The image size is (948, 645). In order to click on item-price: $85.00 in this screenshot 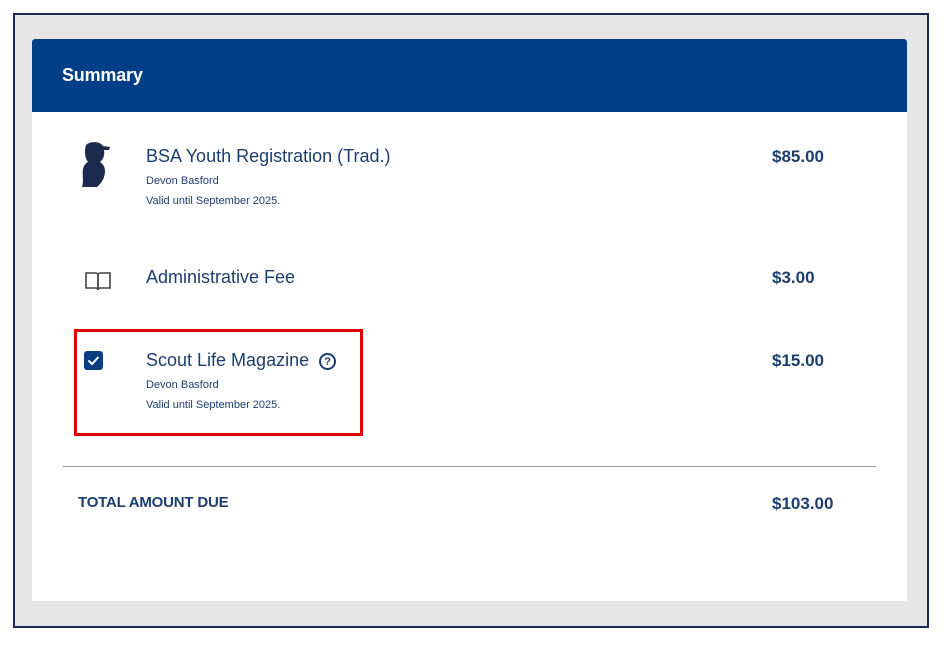, I will do `click(798, 156)`.